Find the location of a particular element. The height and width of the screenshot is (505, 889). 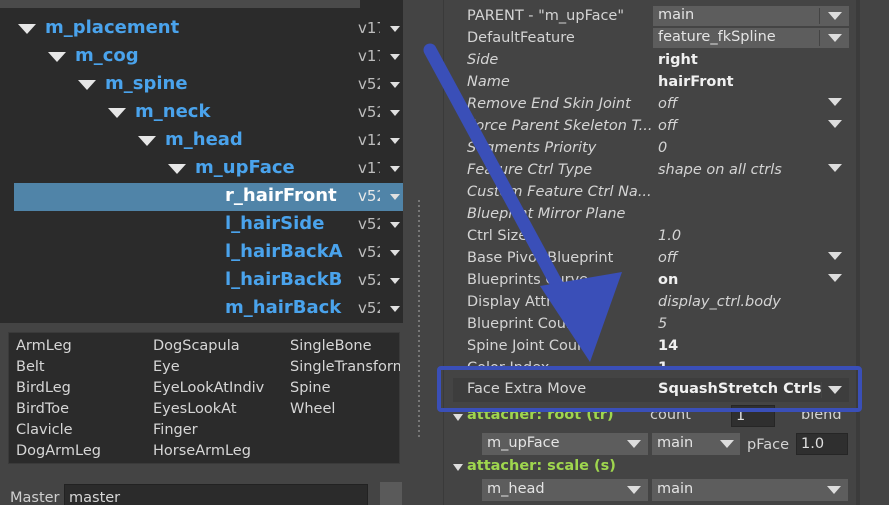

module-item-spine: Spine is located at coordinates (310, 388).